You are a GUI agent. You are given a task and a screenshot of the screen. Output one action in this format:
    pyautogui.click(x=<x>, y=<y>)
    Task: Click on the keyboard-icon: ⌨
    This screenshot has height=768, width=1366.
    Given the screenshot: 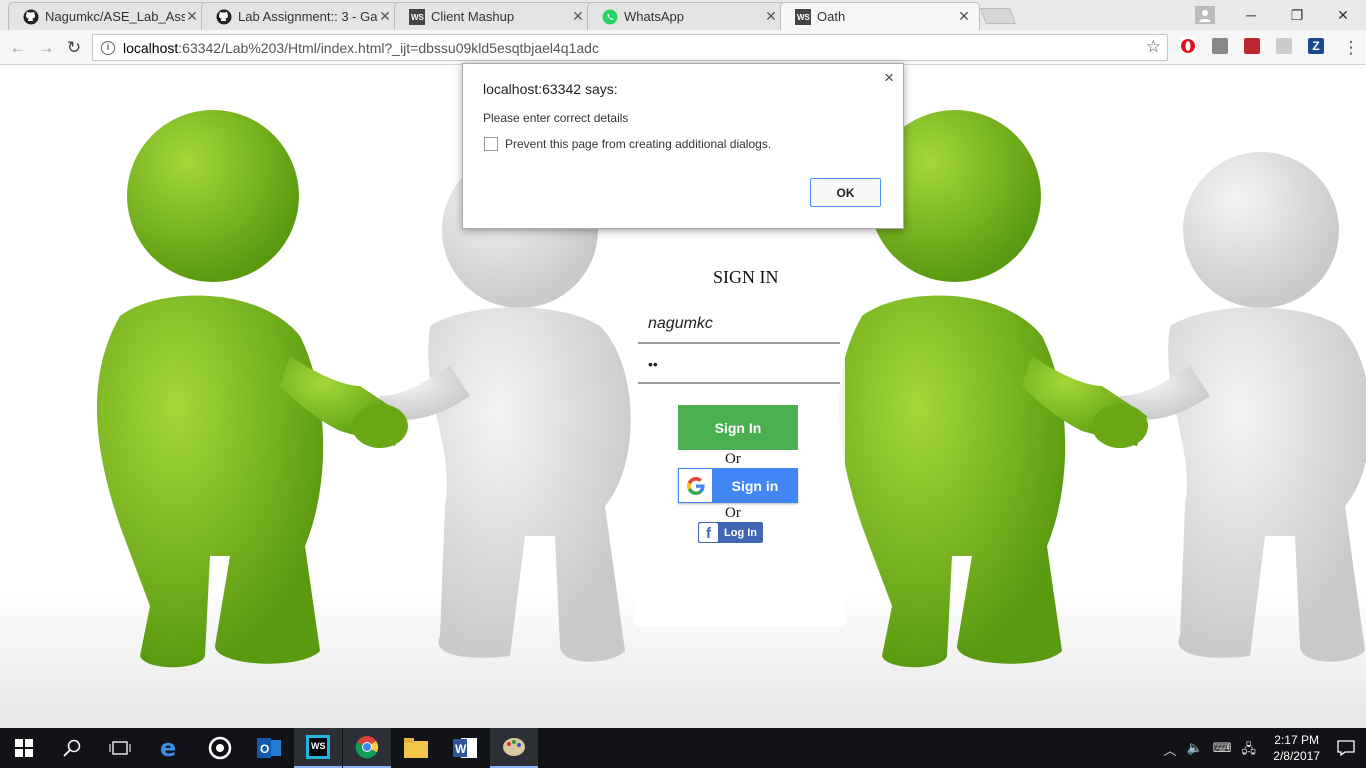 What is the action you would take?
    pyautogui.click(x=1222, y=751)
    